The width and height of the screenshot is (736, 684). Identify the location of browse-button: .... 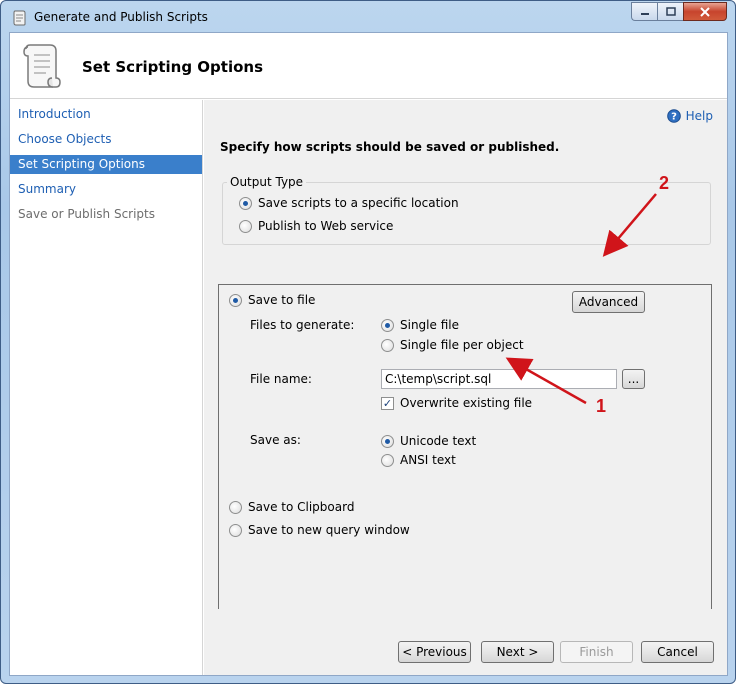
(633, 379).